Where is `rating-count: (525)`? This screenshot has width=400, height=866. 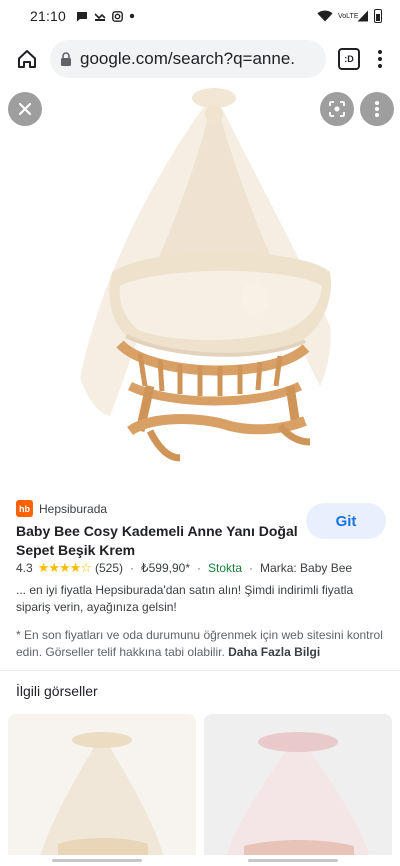 rating-count: (525) is located at coordinates (108, 568).